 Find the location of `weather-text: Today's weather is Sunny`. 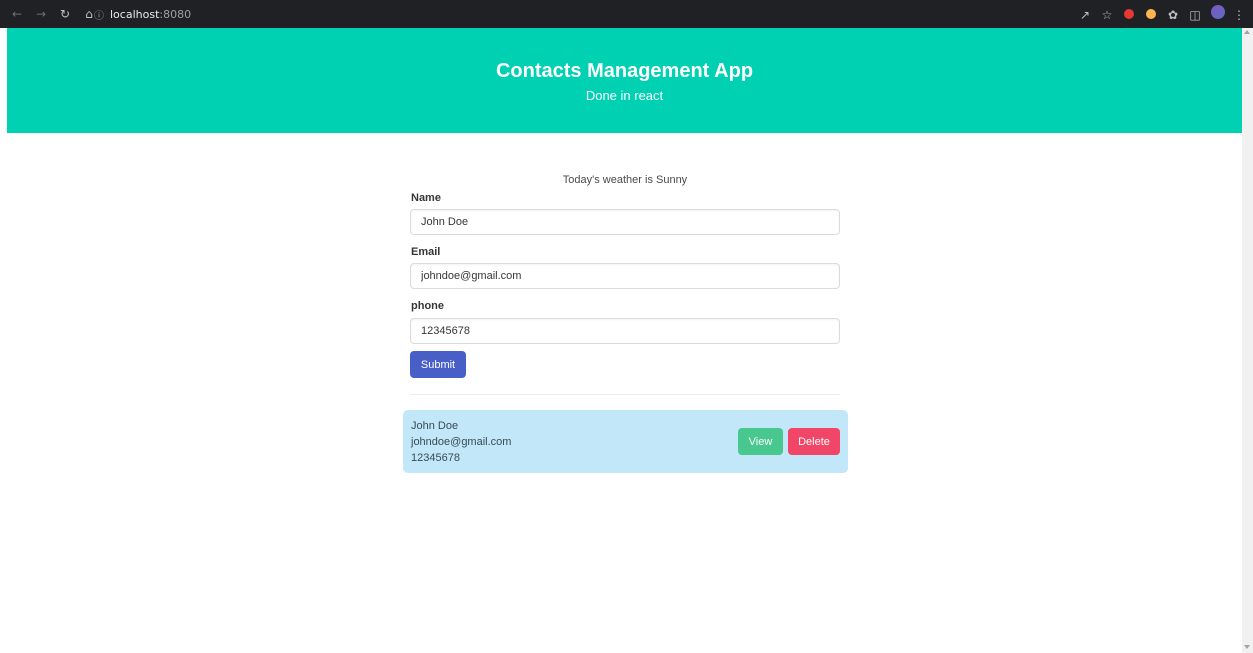

weather-text: Today's weather is Sunny is located at coordinates (625, 180).